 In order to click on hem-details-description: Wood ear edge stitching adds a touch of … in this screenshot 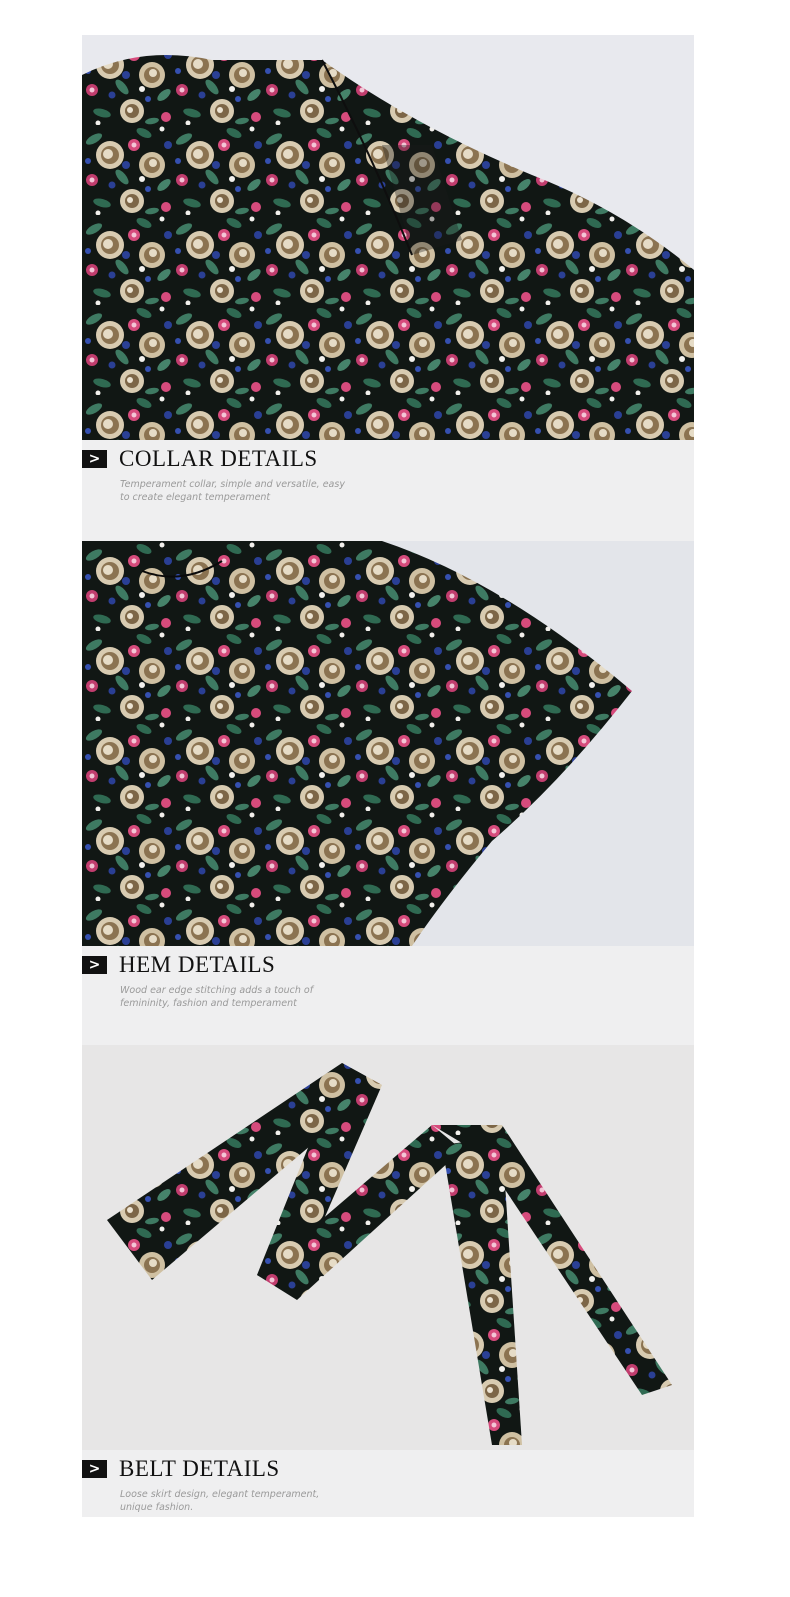, I will do `click(235, 997)`.